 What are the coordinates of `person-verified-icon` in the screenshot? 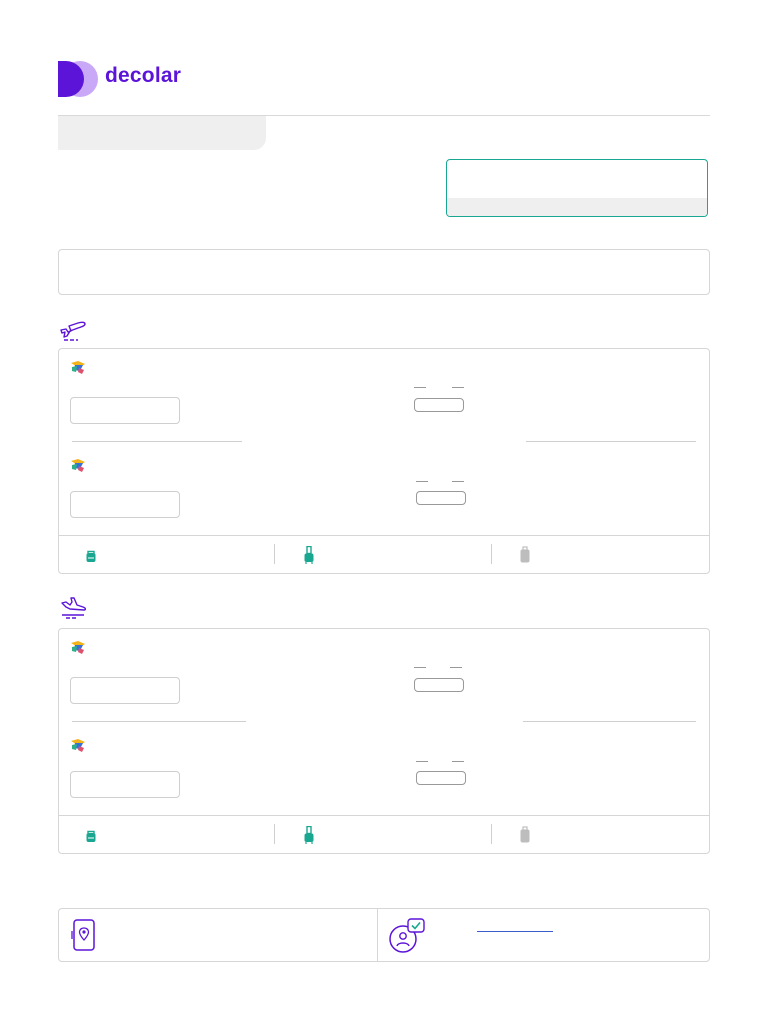 It's located at (407, 935).